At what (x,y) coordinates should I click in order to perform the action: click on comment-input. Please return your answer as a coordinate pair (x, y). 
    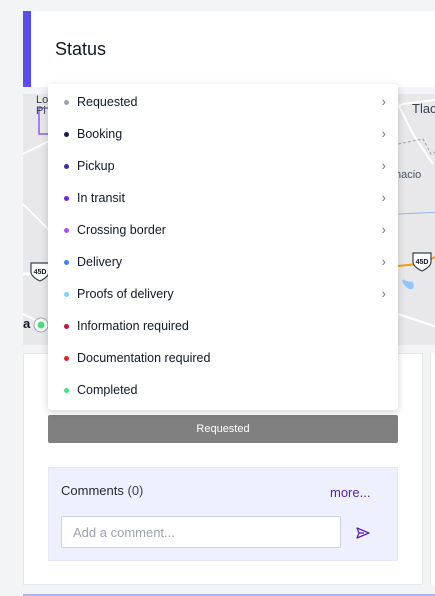
    Looking at the image, I should click on (201, 532).